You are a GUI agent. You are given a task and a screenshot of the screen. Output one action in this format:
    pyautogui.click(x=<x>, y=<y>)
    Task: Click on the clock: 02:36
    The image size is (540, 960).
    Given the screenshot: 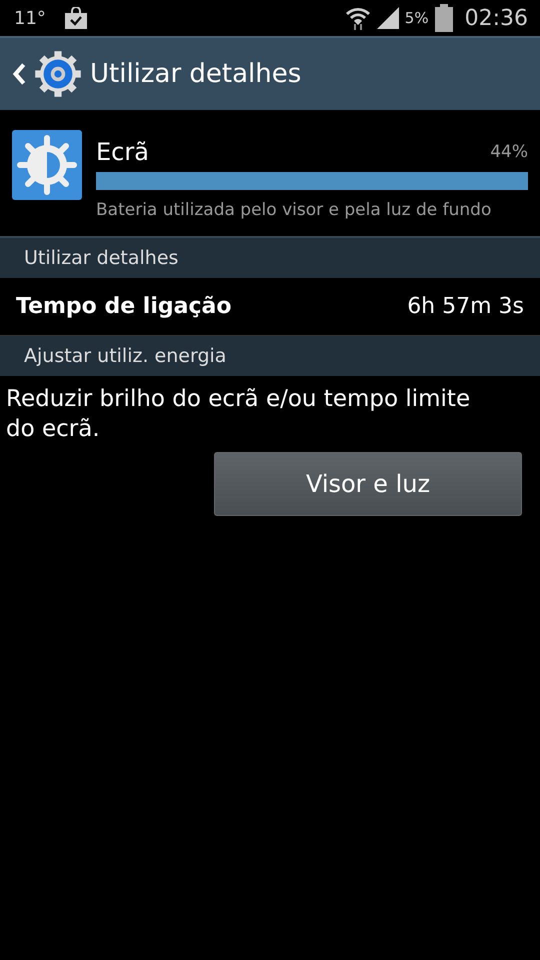 What is the action you would take?
    pyautogui.click(x=496, y=18)
    